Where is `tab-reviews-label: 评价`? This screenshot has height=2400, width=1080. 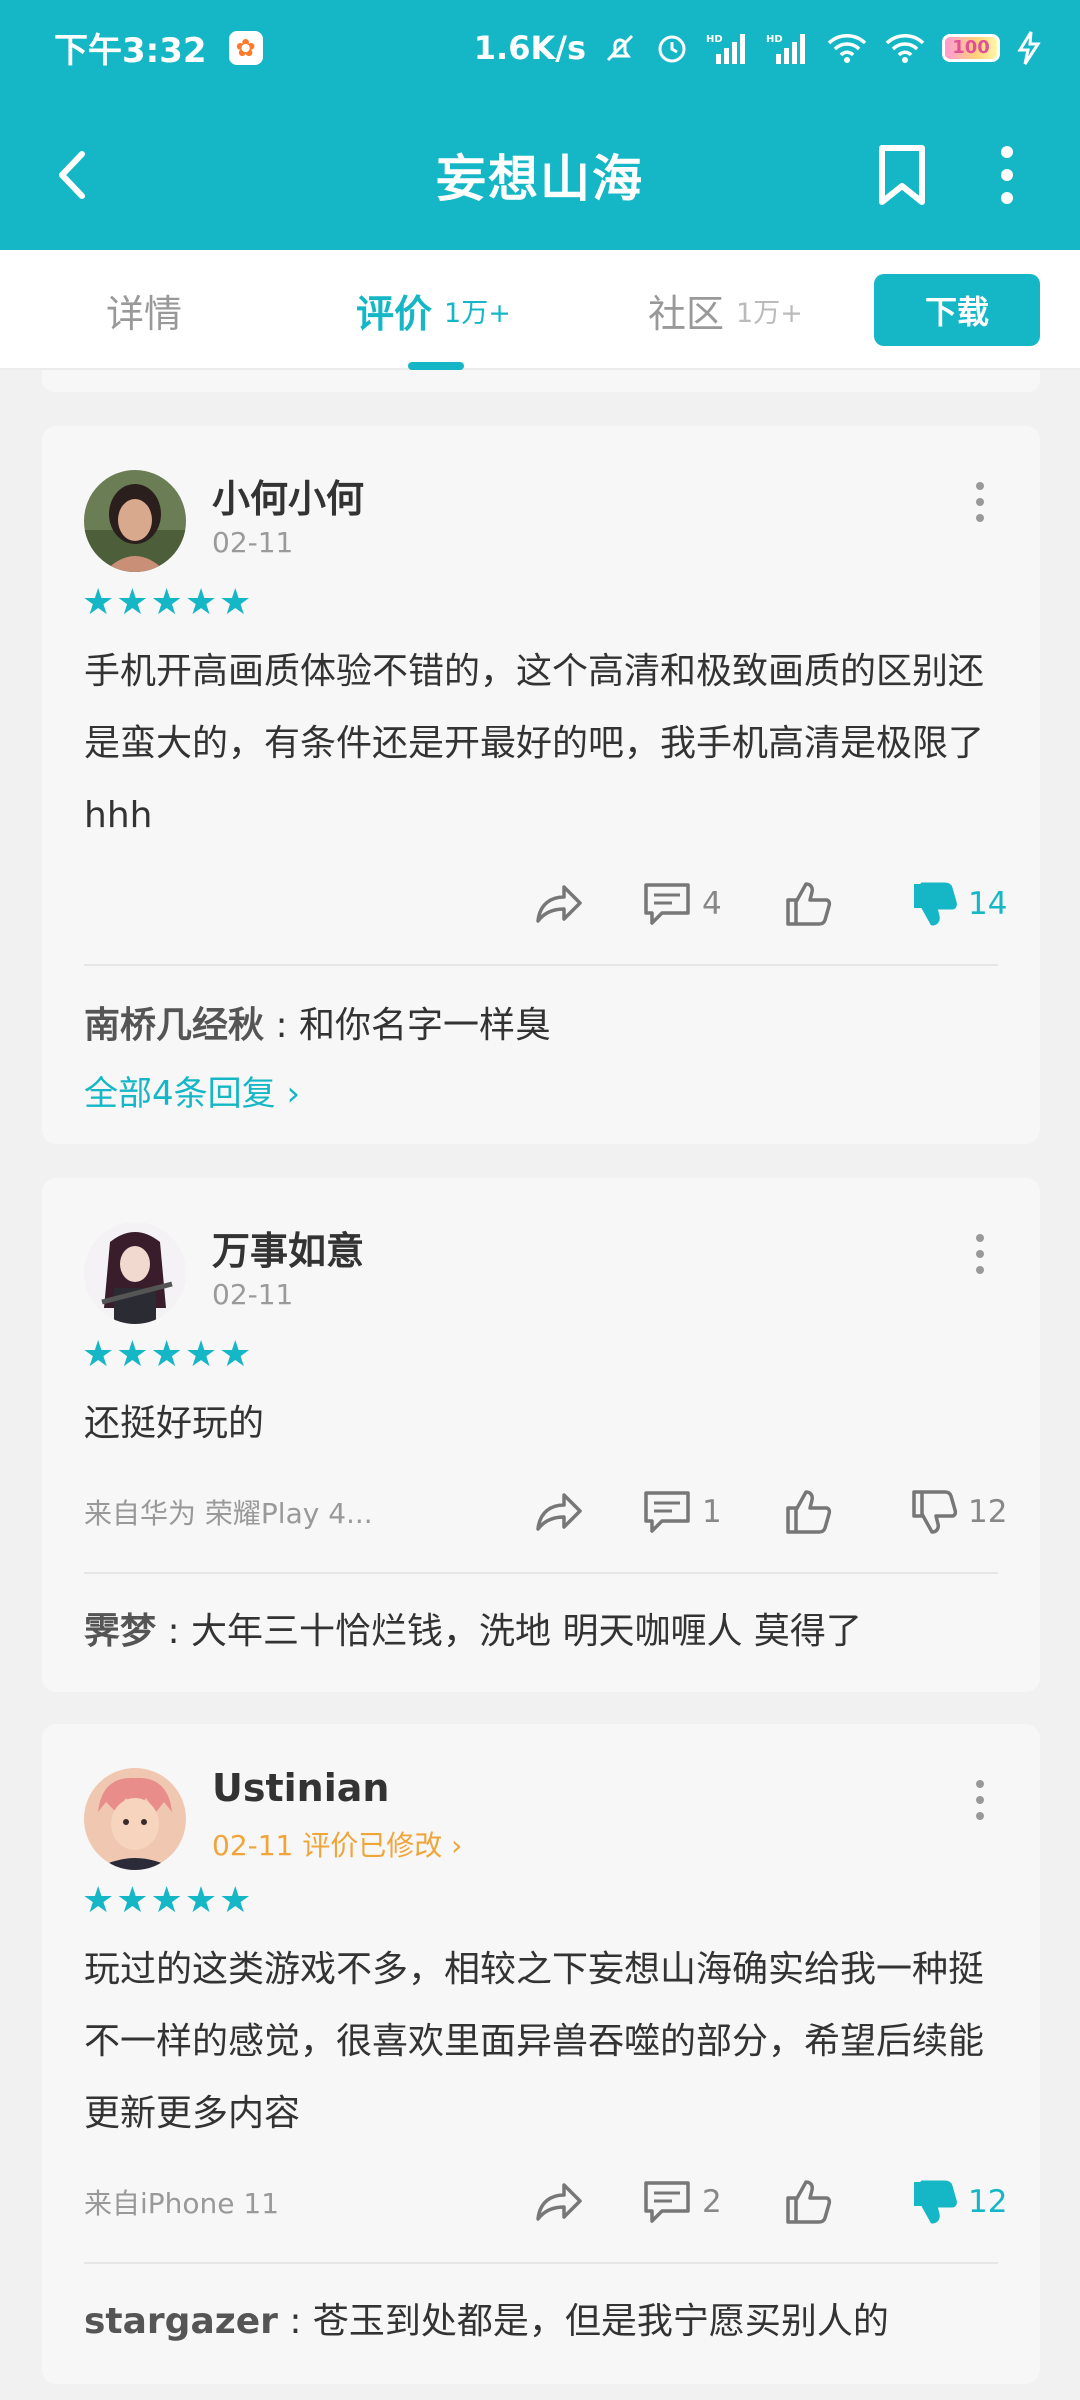
tab-reviews-label: 评价 is located at coordinates (394, 313).